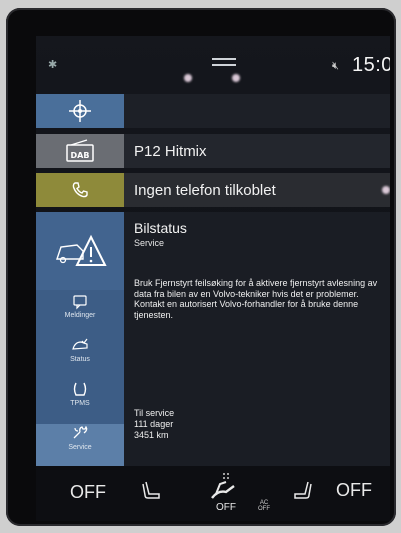 This screenshot has height=533, width=401. Describe the element at coordinates (80, 344) in the screenshot. I see `status-icon` at that location.